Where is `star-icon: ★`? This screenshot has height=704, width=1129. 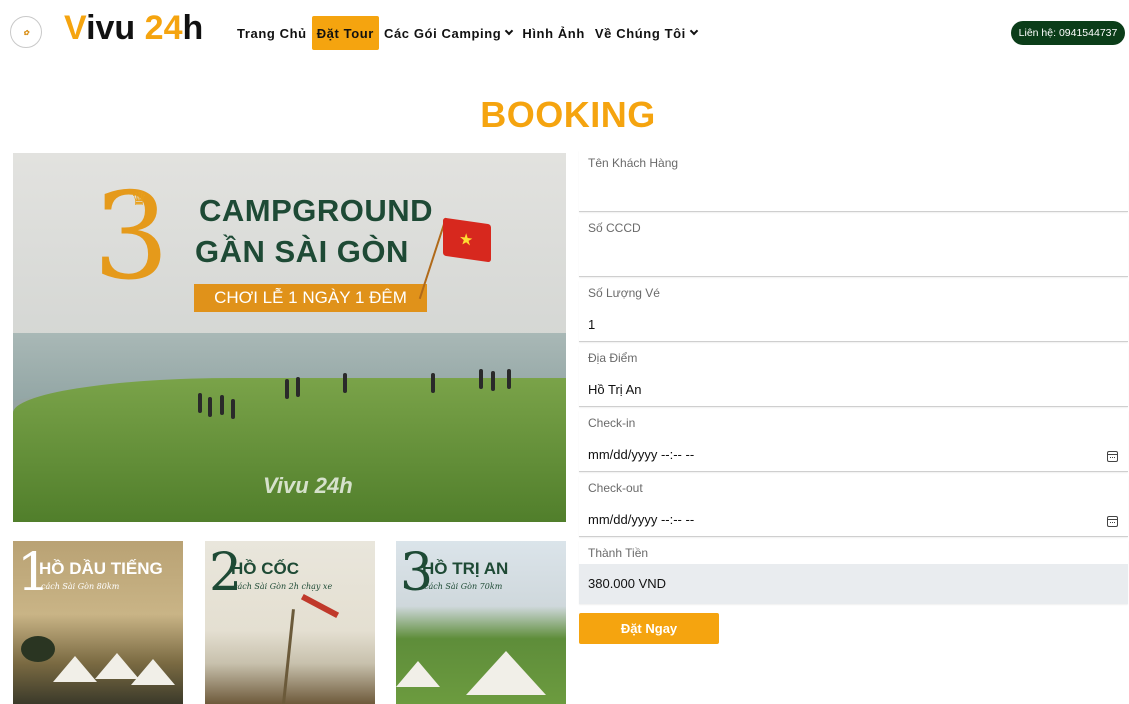
star-icon: ★ is located at coordinates (466, 240).